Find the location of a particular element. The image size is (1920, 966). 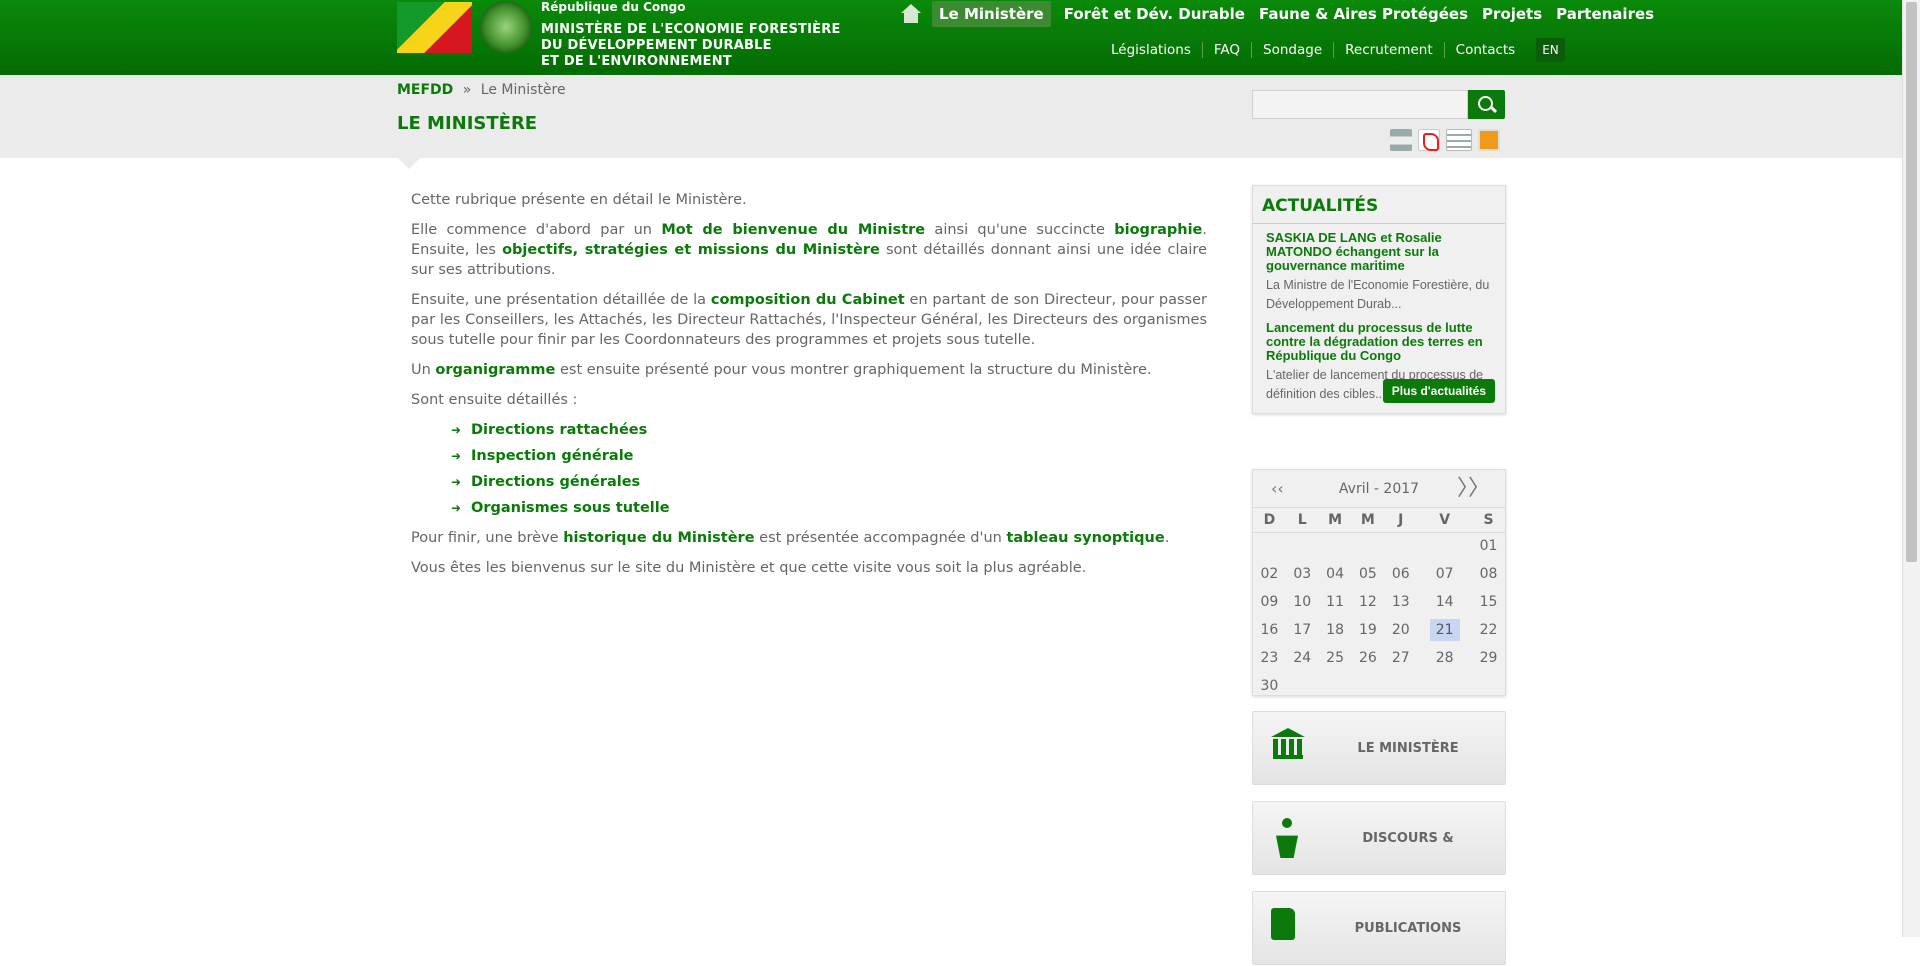

link-biographie: biographie is located at coordinates (1158, 230).